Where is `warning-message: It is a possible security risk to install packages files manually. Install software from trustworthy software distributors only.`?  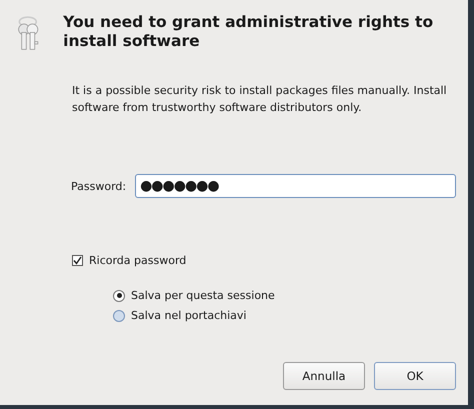 warning-message: It is a possible security risk to install packages files manually. Install software from trustworthy software distributors only. is located at coordinates (260, 99).